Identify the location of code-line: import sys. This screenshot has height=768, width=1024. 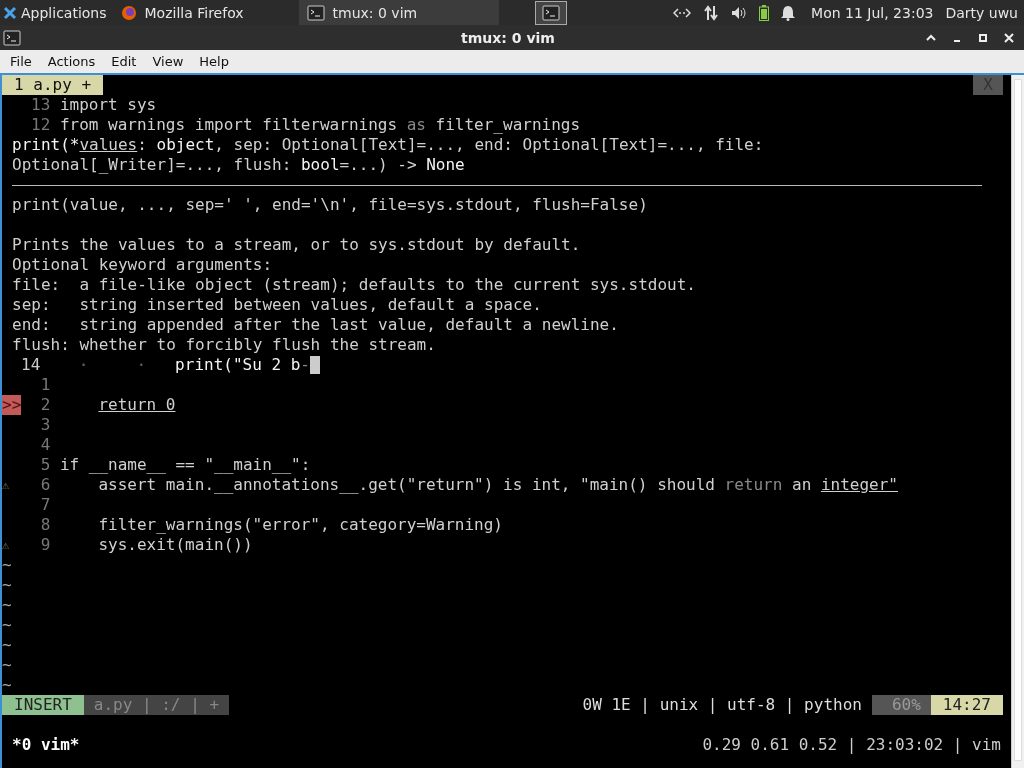
(108, 105).